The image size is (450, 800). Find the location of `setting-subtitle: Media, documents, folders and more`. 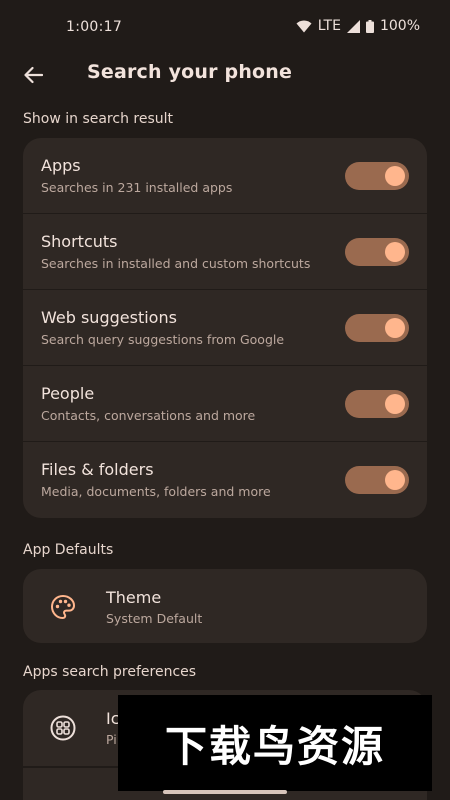

setting-subtitle: Media, documents, folders and more is located at coordinates (156, 491).